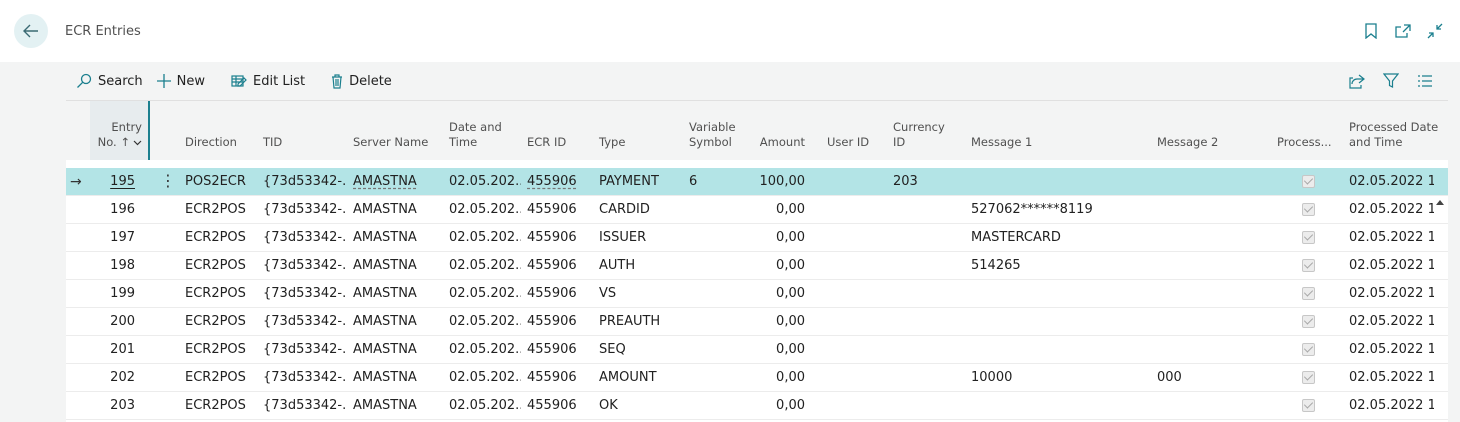 This screenshot has width=1460, height=422. Describe the element at coordinates (390, 142) in the screenshot. I see `column-header-server-name: Server Name` at that location.